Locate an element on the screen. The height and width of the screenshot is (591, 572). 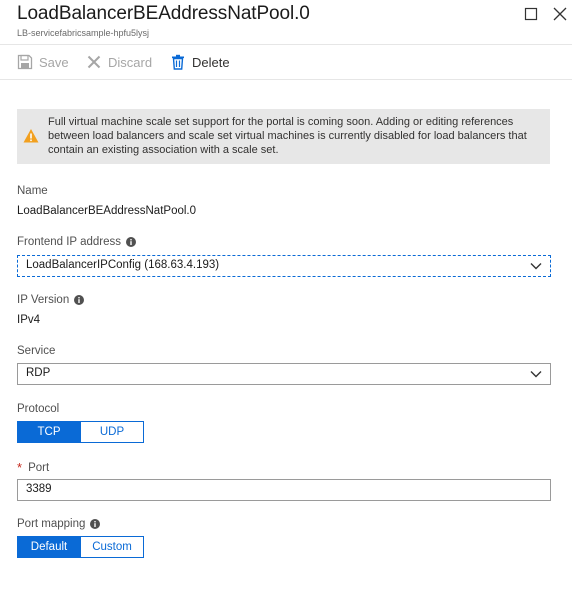
maximize-button is located at coordinates (531, 14).